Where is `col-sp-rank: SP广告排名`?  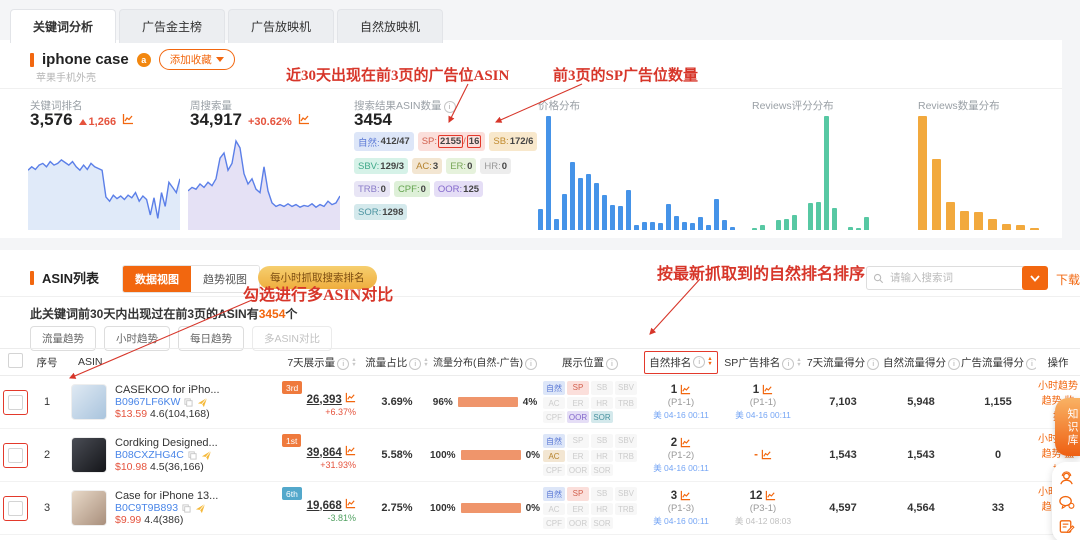
col-sp-rank: SP广告排名 is located at coordinates (763, 362).